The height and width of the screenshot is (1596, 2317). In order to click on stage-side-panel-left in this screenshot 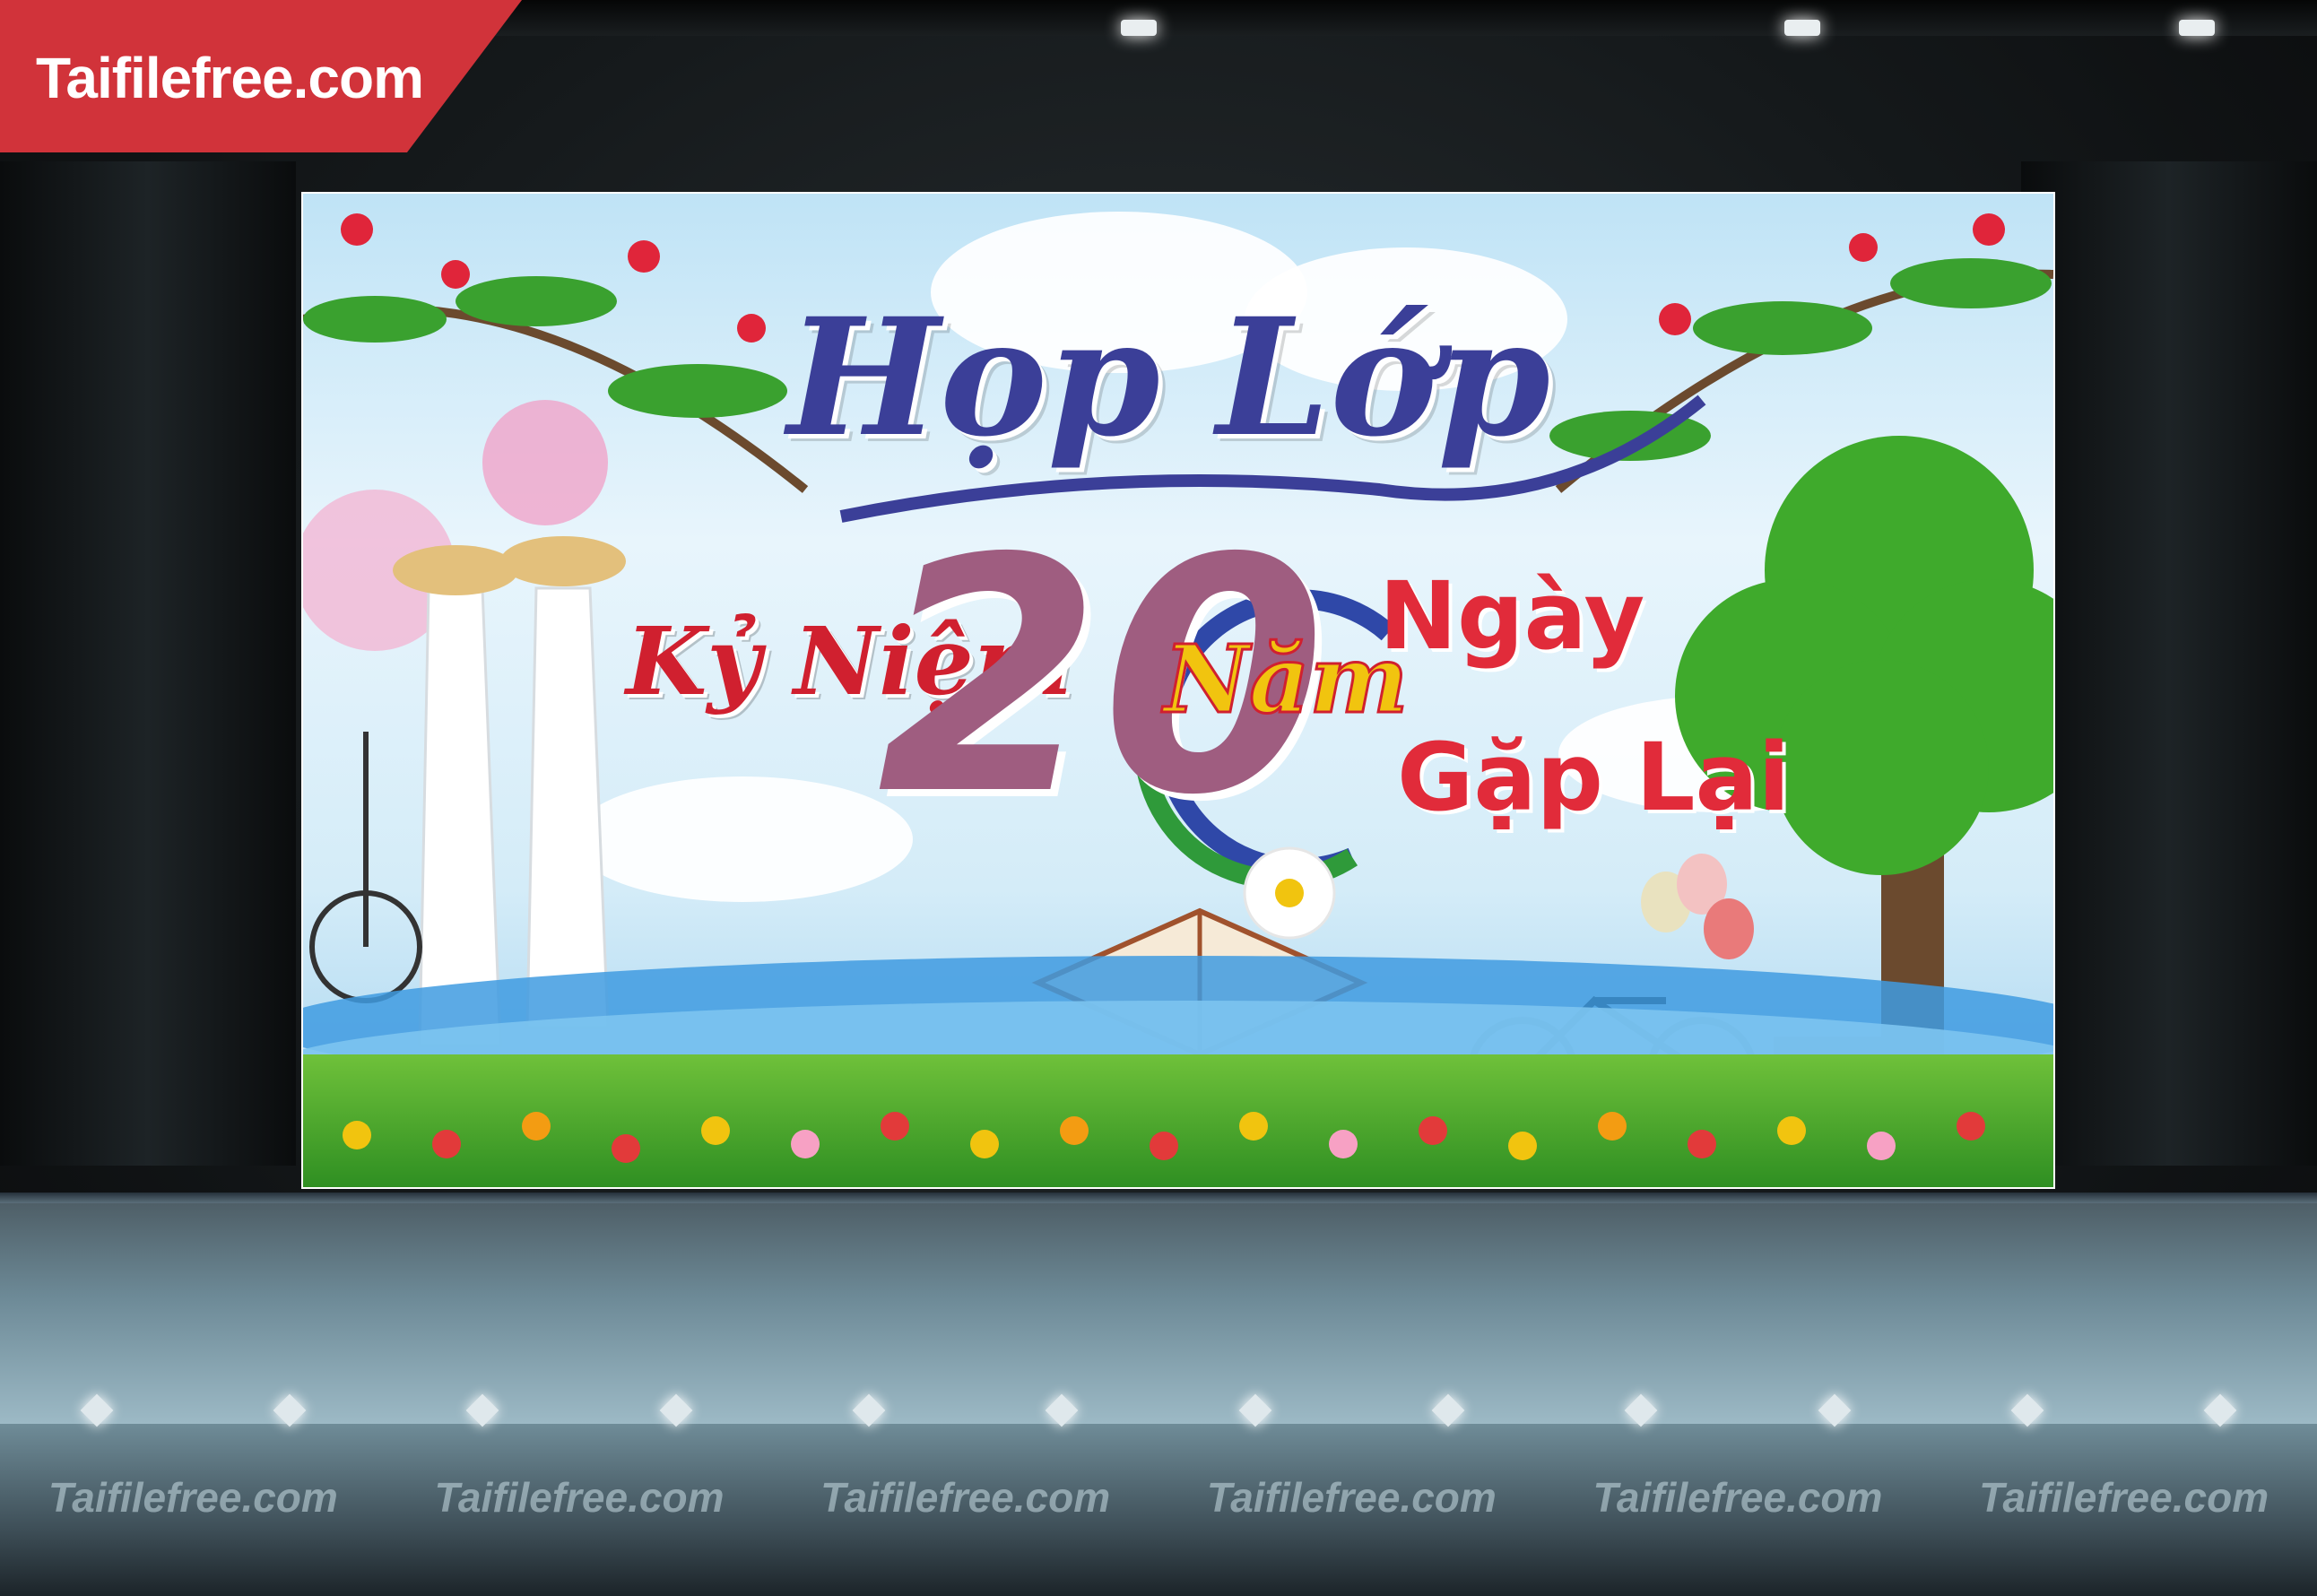, I will do `click(148, 664)`.